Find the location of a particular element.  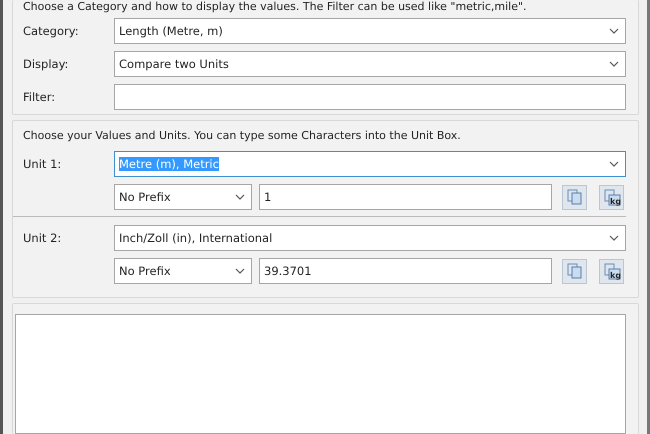

dropdown: Compare two Units is located at coordinates (370, 64).